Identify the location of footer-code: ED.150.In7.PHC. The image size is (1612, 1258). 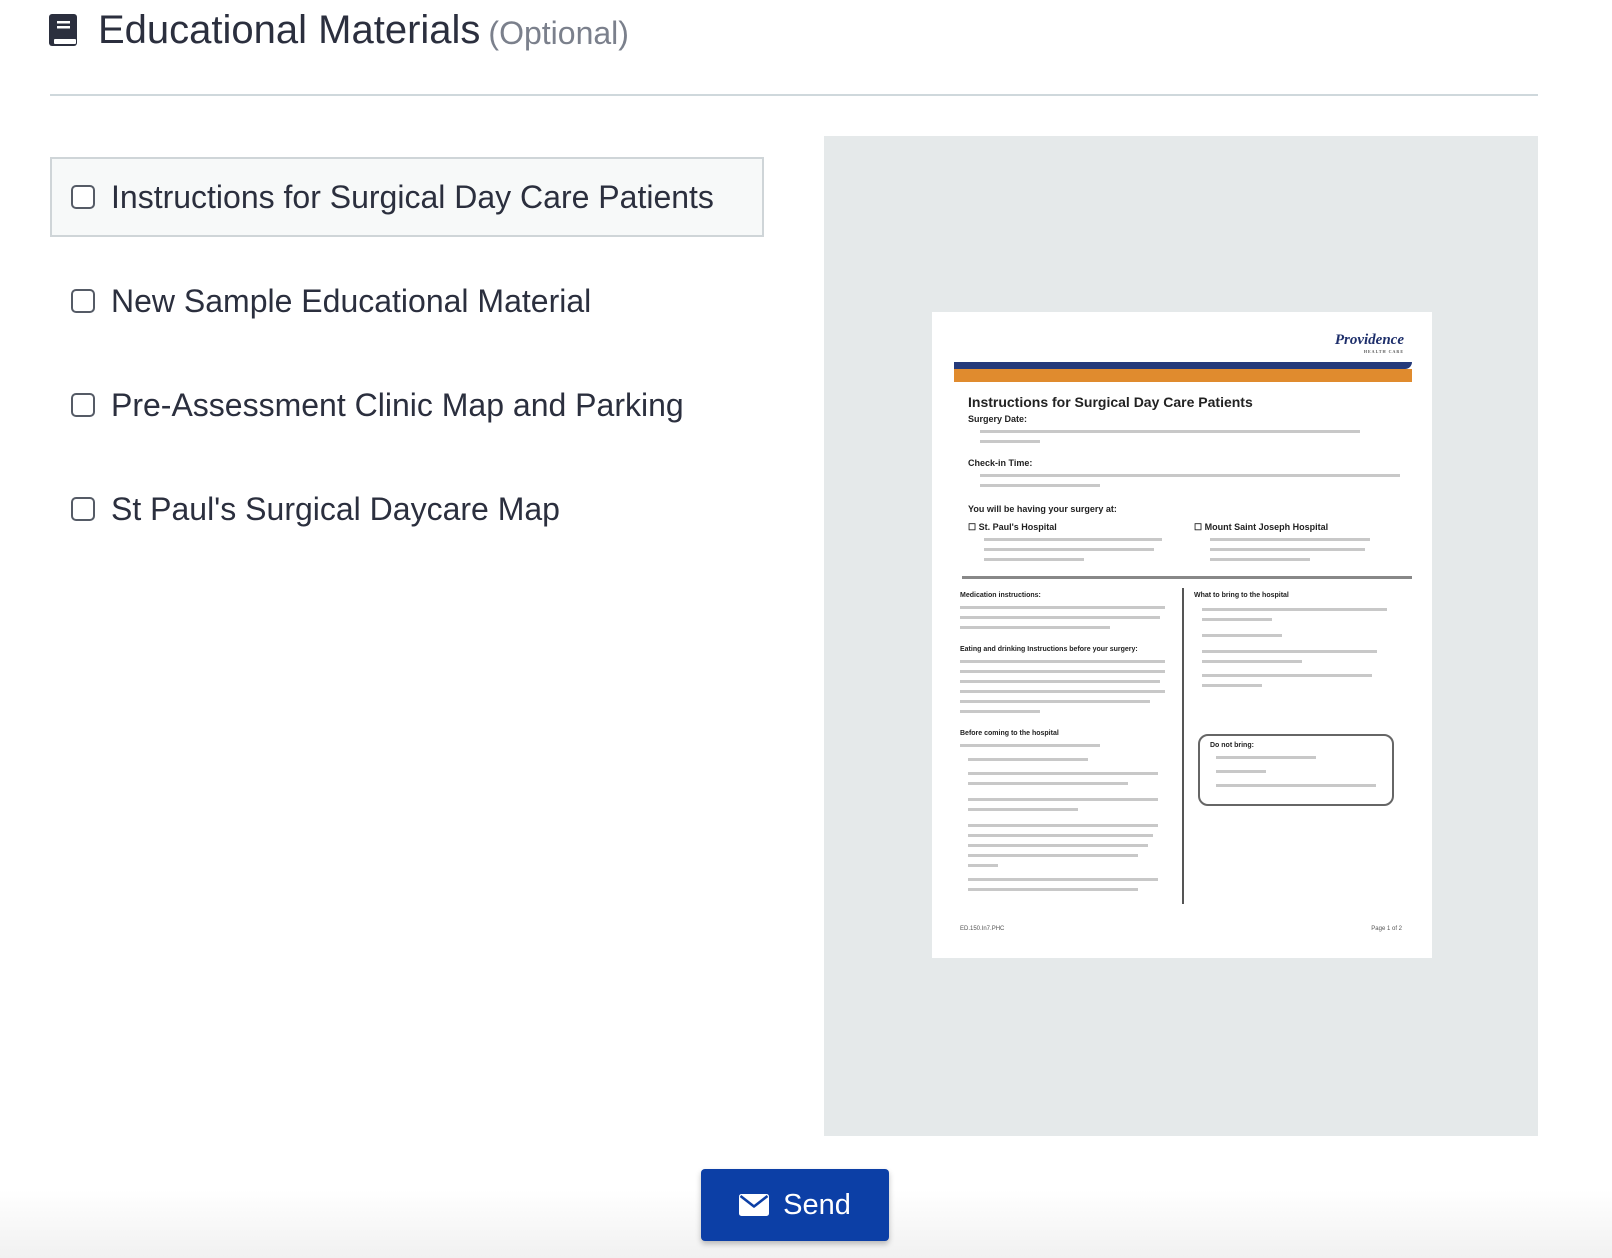
(982, 929).